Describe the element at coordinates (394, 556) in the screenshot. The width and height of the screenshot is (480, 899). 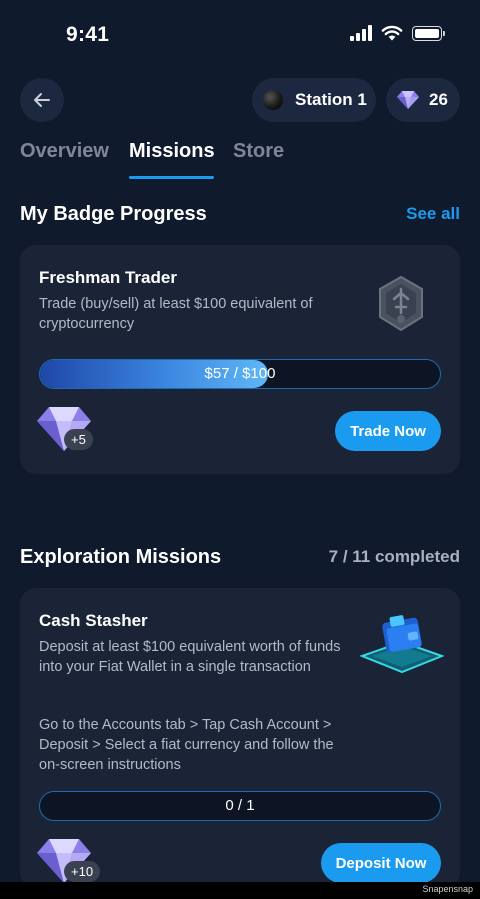
I see `missions-completed-count: 7 / 11 completed` at that location.